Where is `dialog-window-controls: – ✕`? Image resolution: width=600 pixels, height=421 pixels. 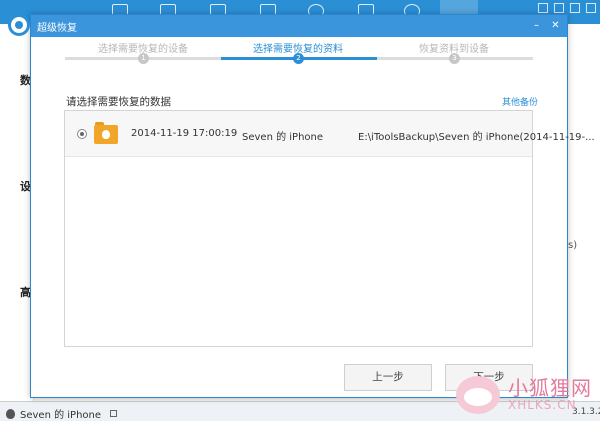
dialog-window-controls: – ✕ is located at coordinates (546, 25).